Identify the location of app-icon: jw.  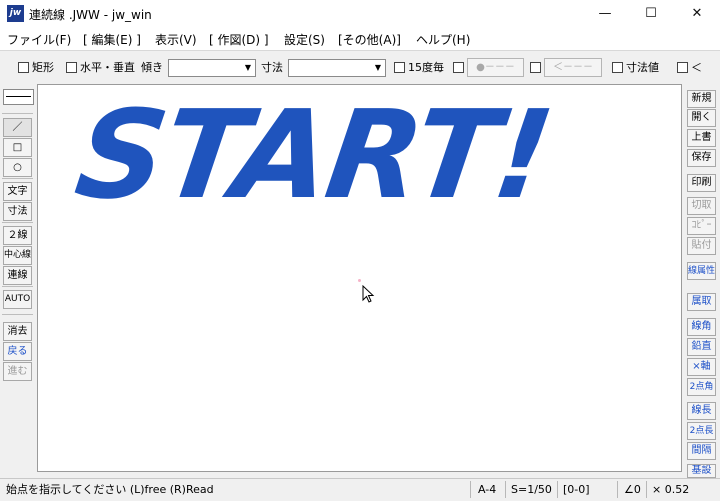
(15, 13).